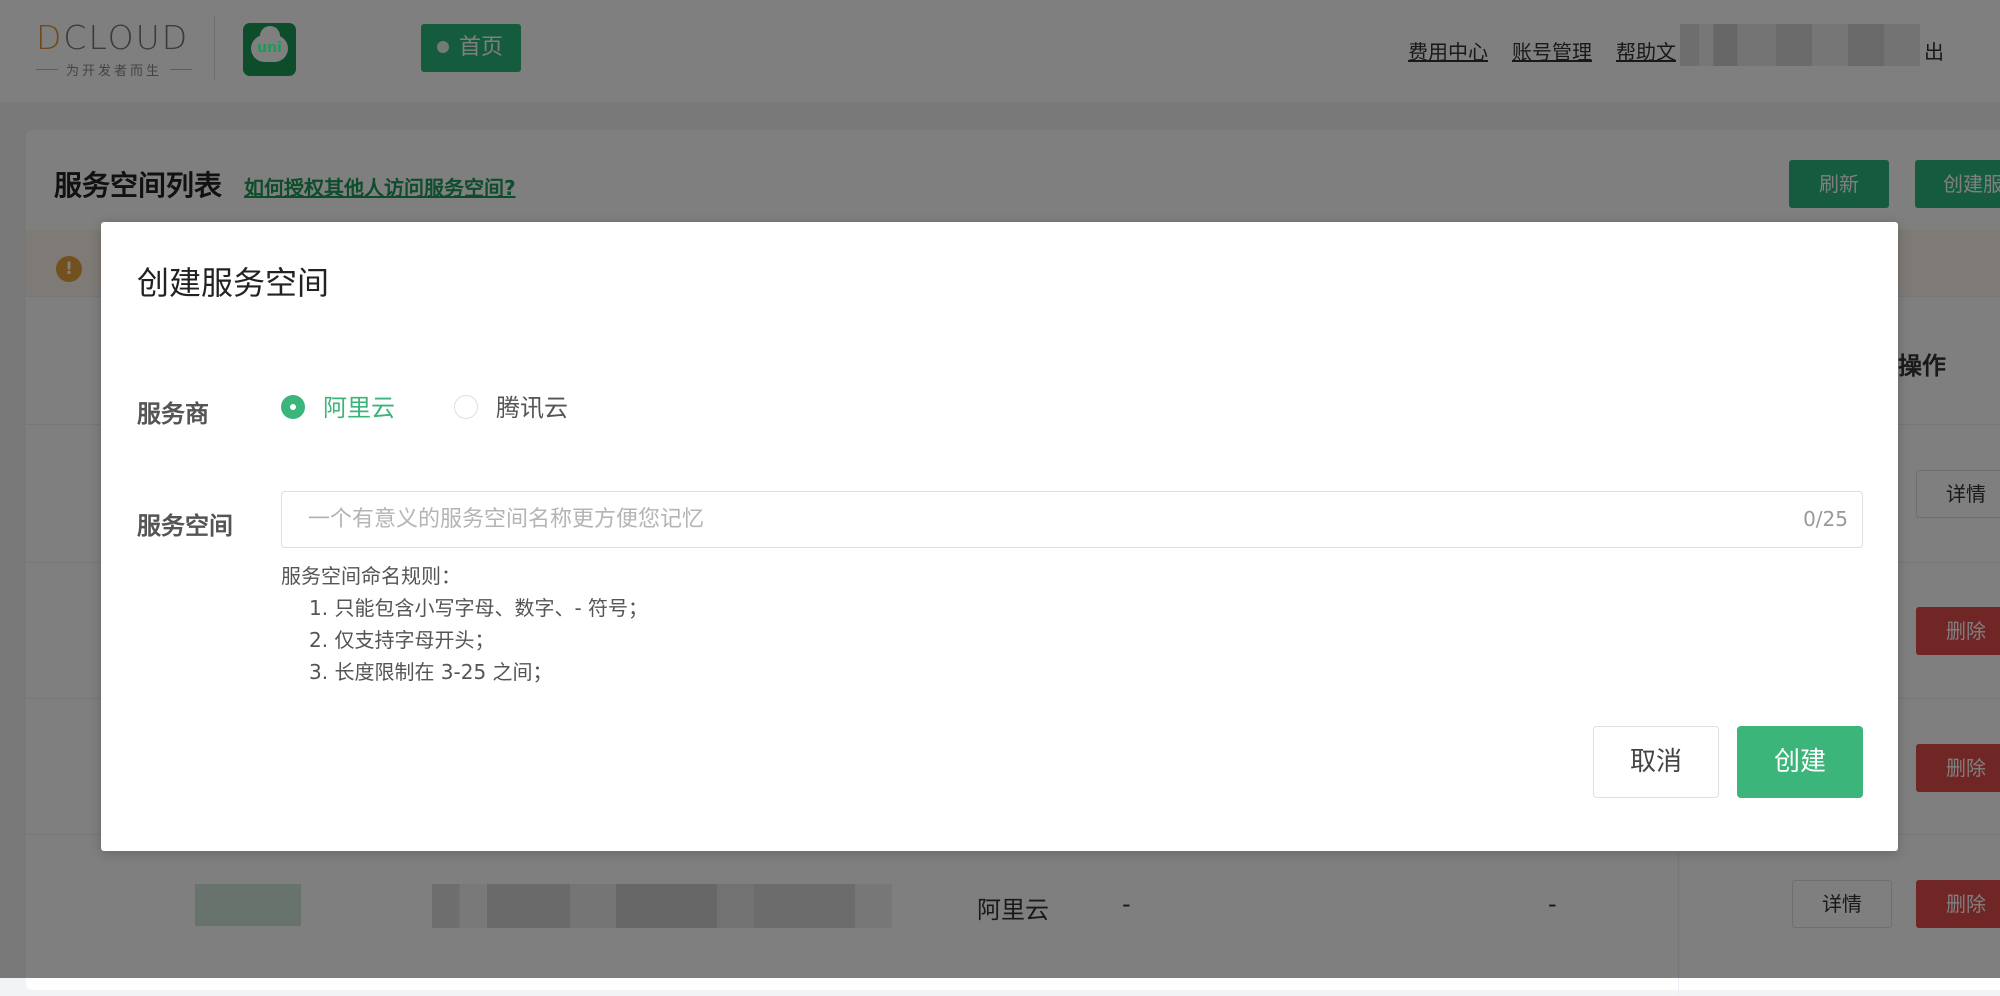  Describe the element at coordinates (1022, 519) in the screenshot. I see `space-name-input` at that location.